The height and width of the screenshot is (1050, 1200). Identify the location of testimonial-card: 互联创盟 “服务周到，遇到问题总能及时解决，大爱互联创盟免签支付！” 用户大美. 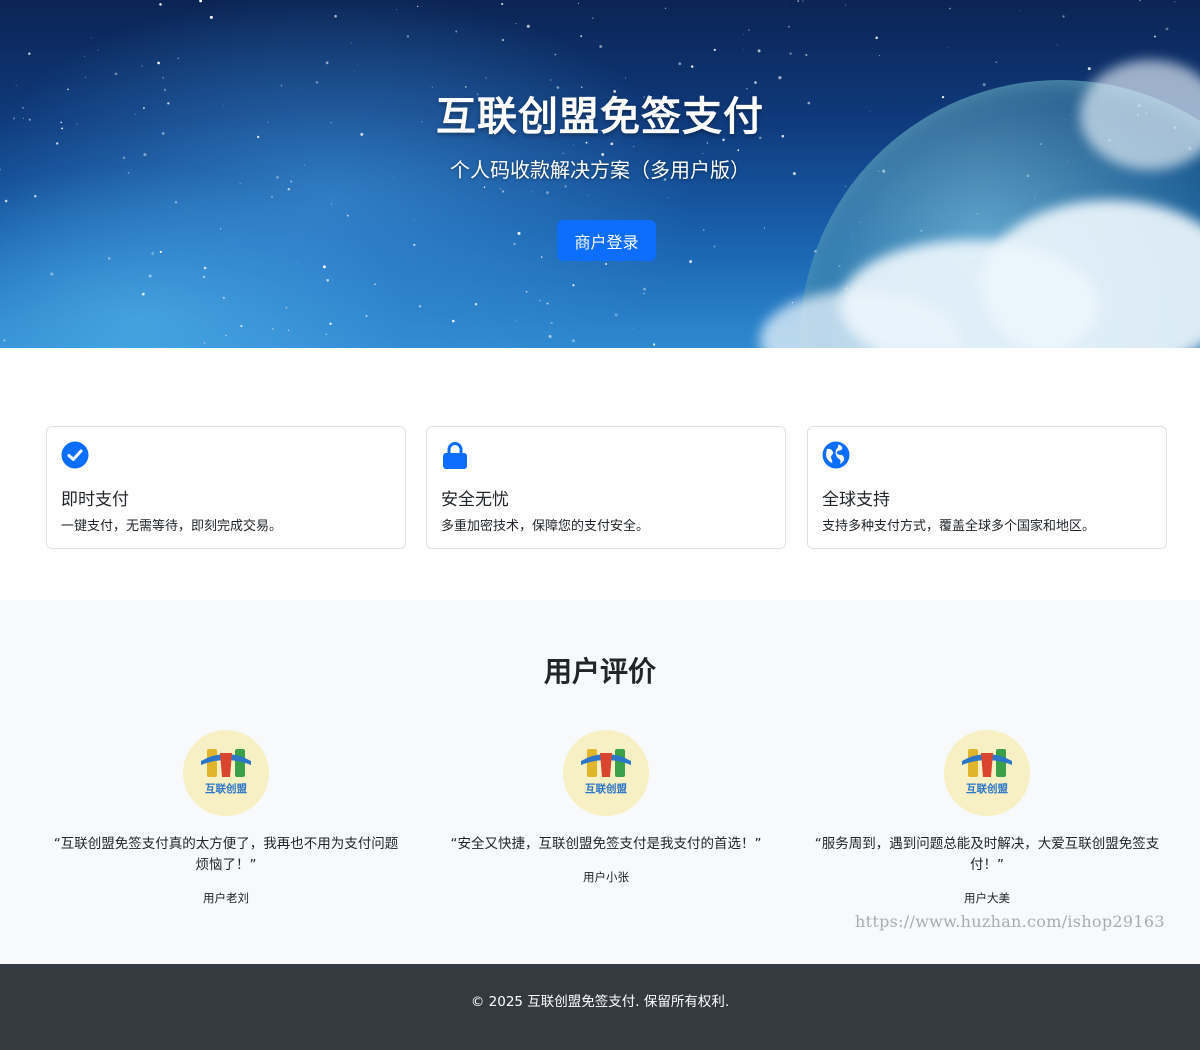
(987, 818).